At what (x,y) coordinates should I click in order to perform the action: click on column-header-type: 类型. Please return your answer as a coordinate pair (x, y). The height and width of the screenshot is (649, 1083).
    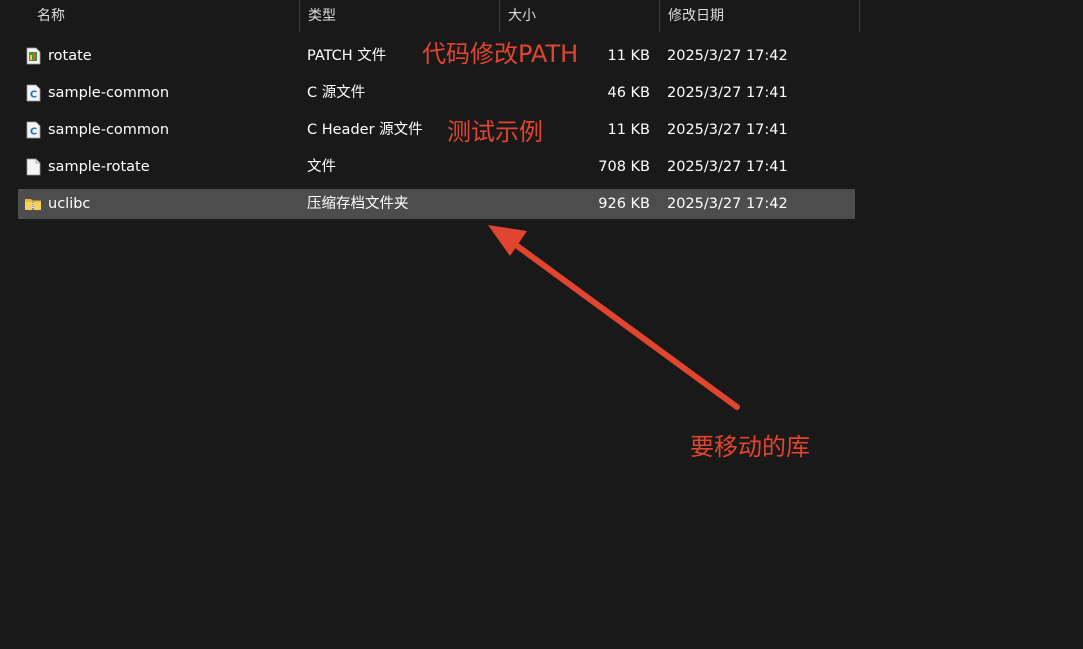
    Looking at the image, I should click on (399, 16).